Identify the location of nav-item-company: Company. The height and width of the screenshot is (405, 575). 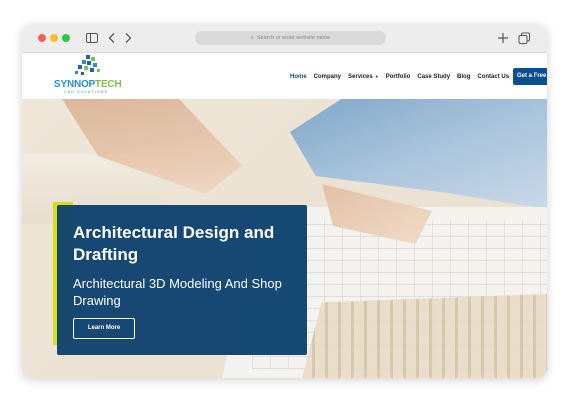
(327, 77).